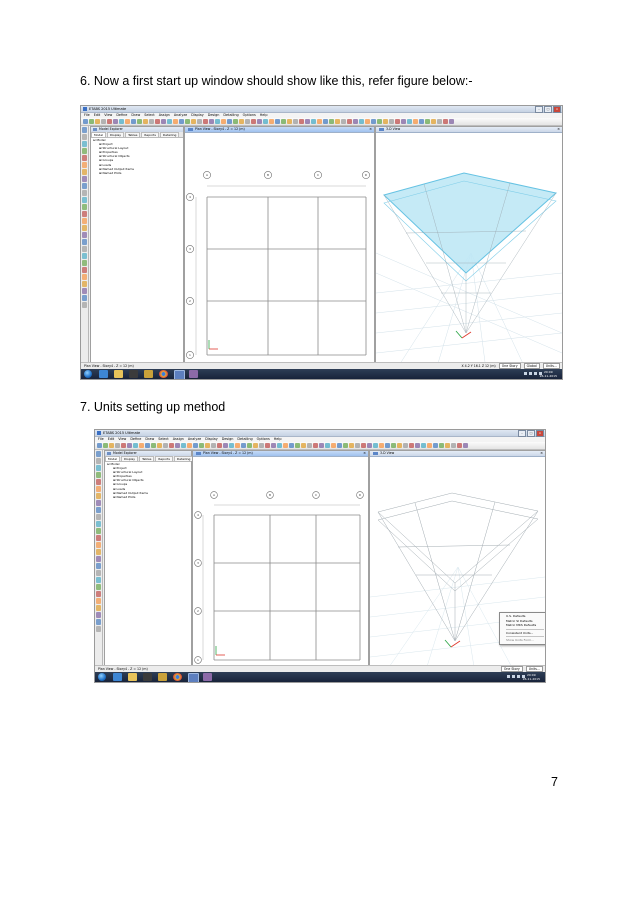 This screenshot has height=903, width=638. Describe the element at coordinates (163, 374) in the screenshot. I see `chrome-icon` at that location.